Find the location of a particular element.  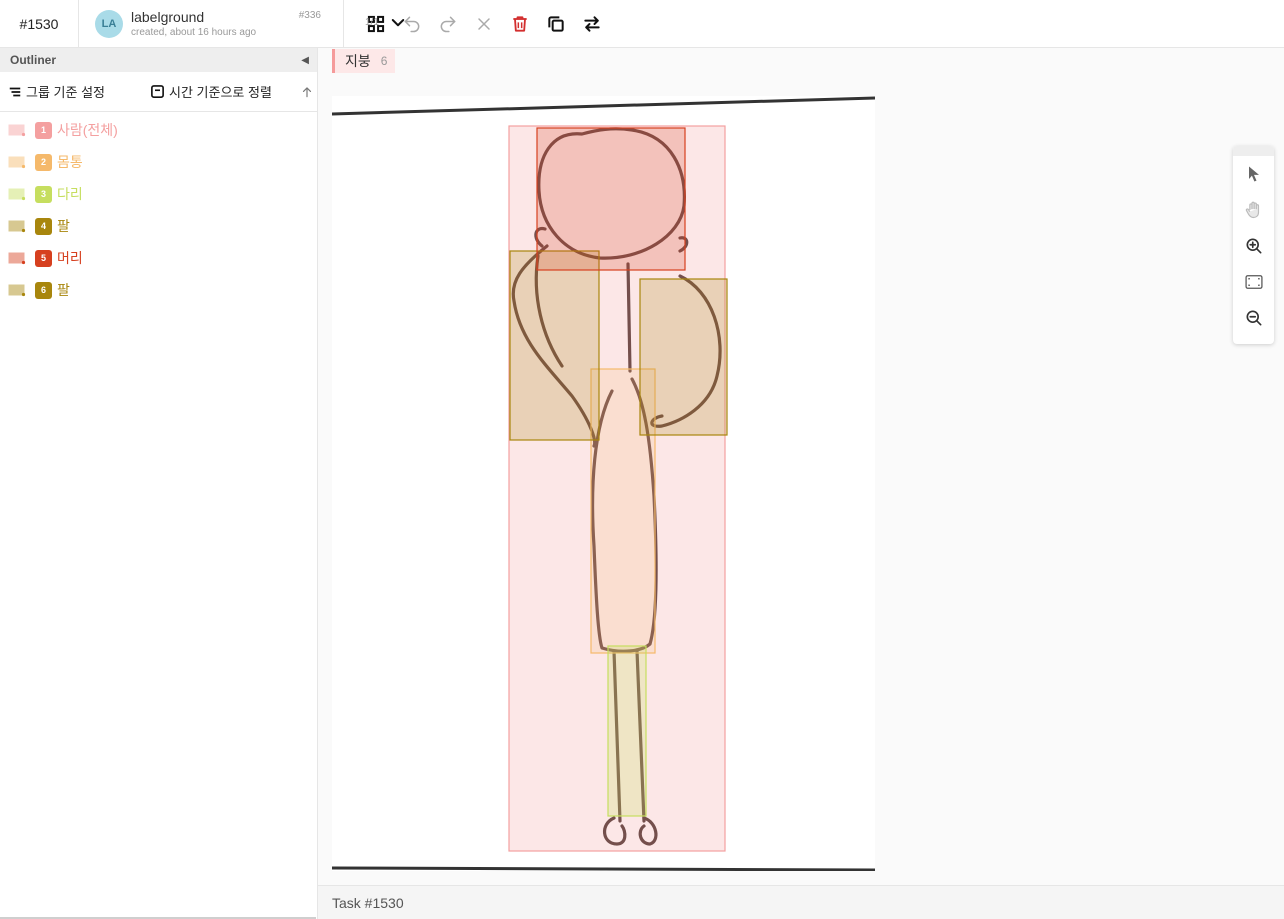

swap-icon is located at coordinates (592, 23).